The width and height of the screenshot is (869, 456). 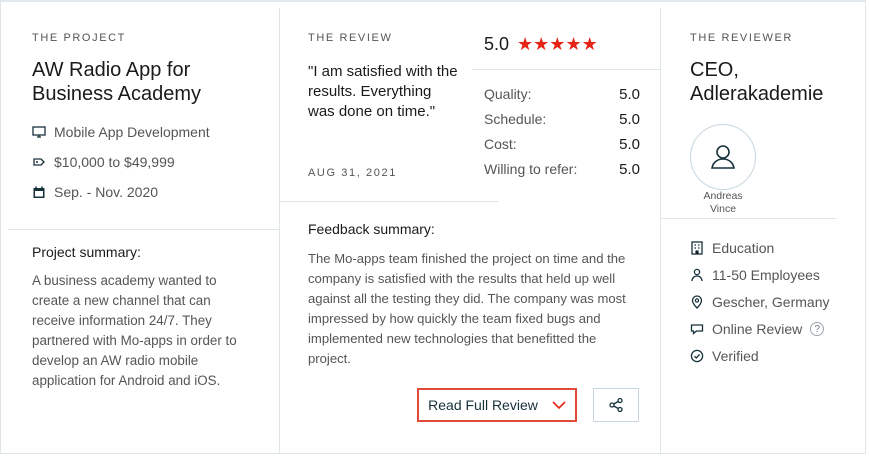 What do you see at coordinates (114, 162) in the screenshot?
I see `project-budget-label: $10,000 to $49,999` at bounding box center [114, 162].